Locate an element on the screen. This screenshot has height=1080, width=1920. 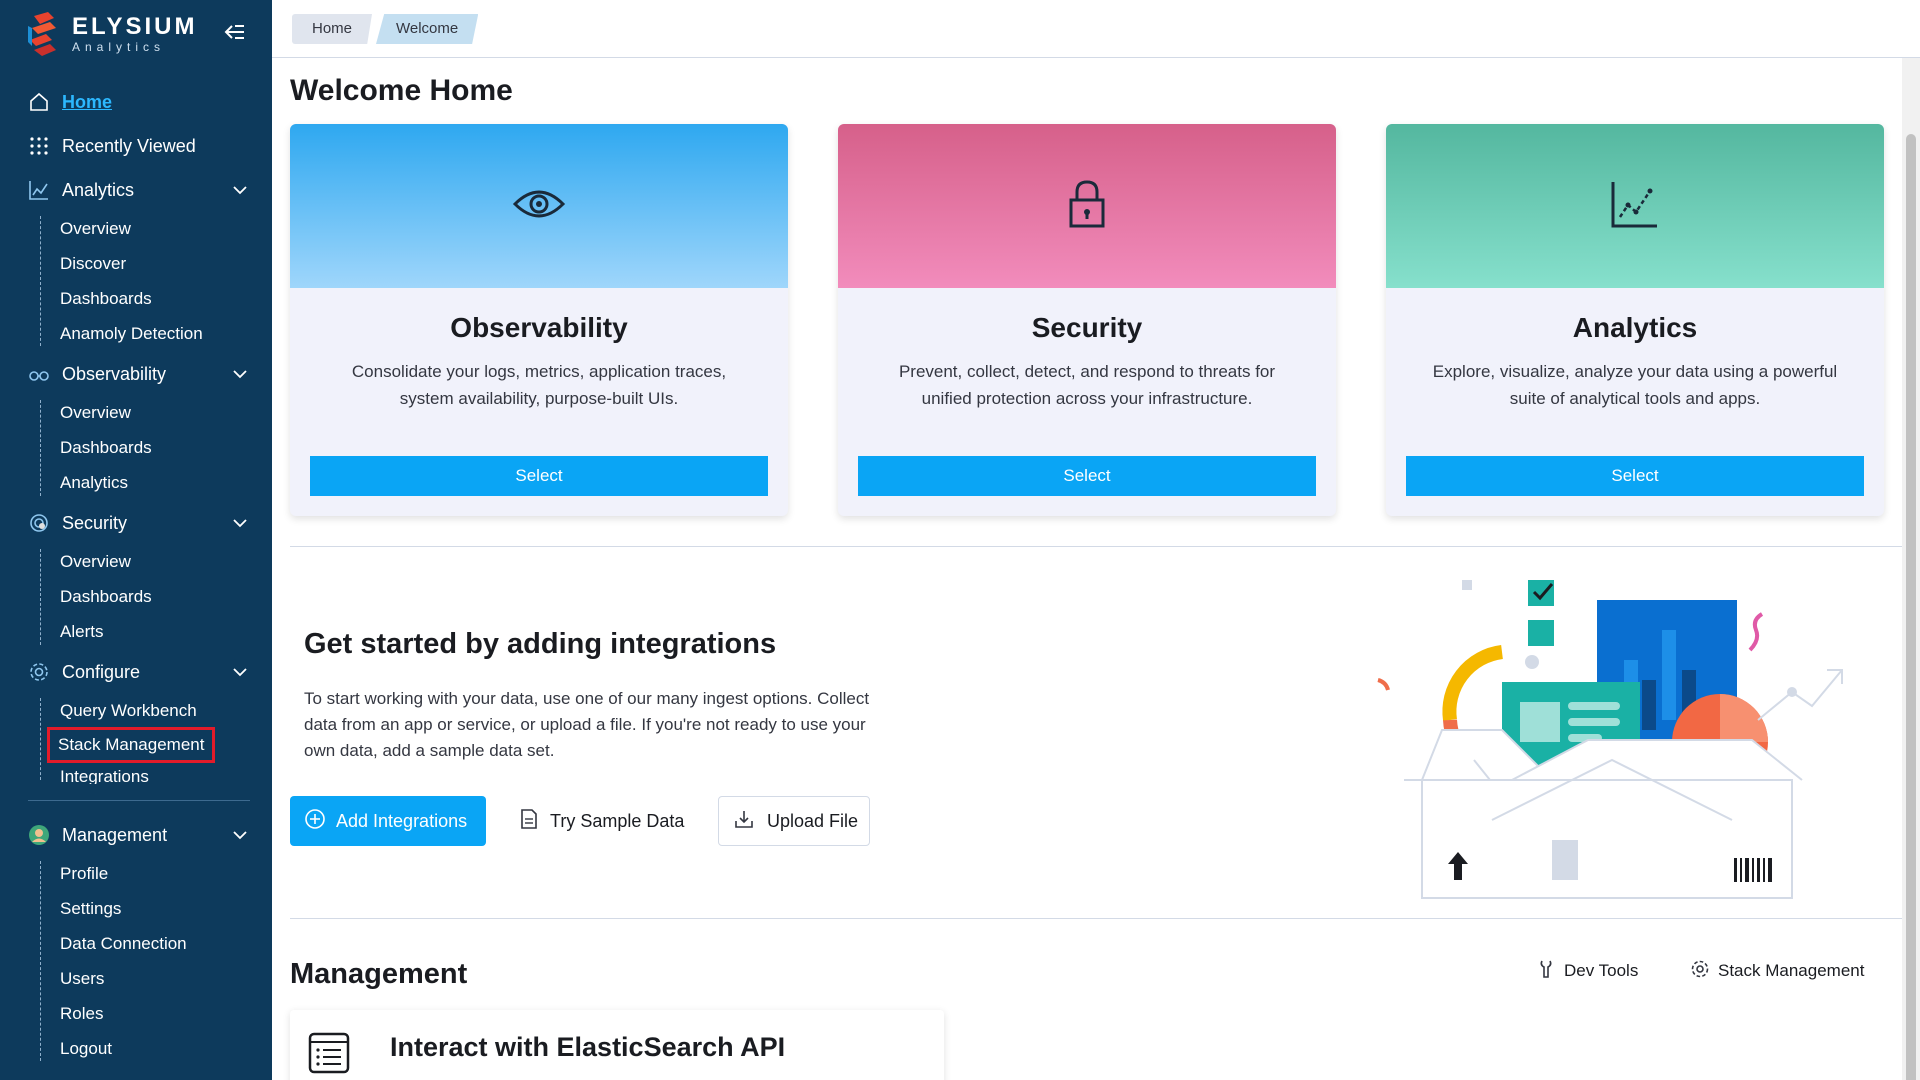
sidebar-item-configure: Configure is located at coordinates (136, 672).